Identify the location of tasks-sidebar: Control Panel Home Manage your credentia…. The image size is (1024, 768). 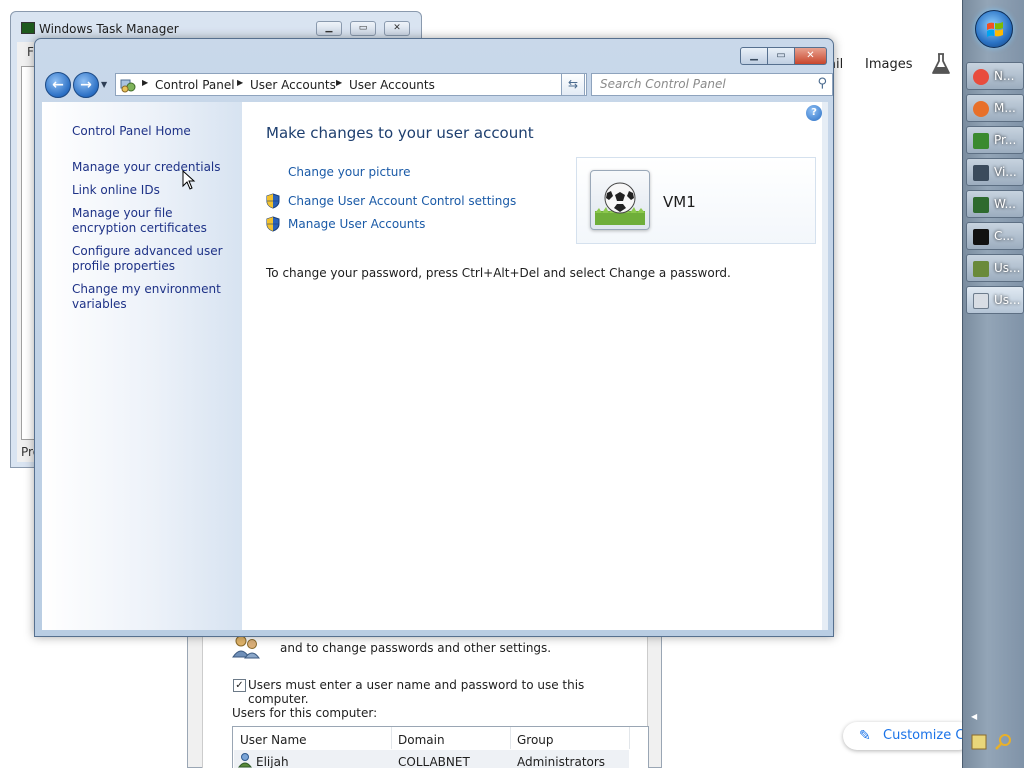
(142, 366).